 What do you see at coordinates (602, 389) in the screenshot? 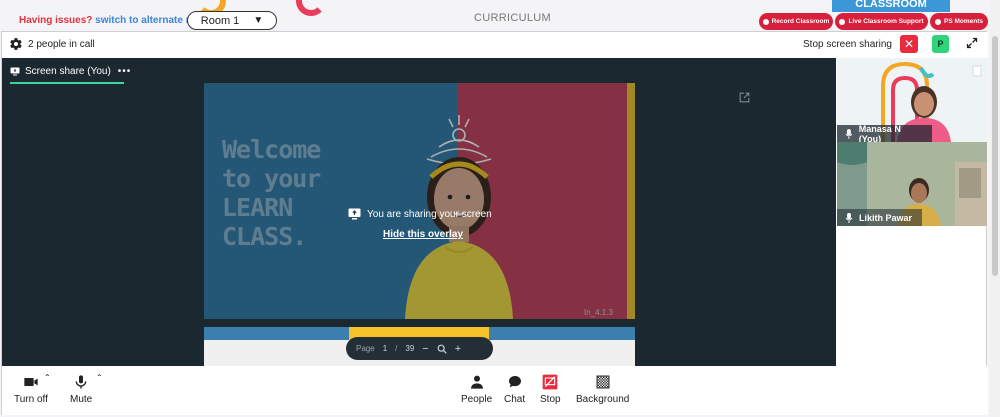
I see `background-button: Background` at bounding box center [602, 389].